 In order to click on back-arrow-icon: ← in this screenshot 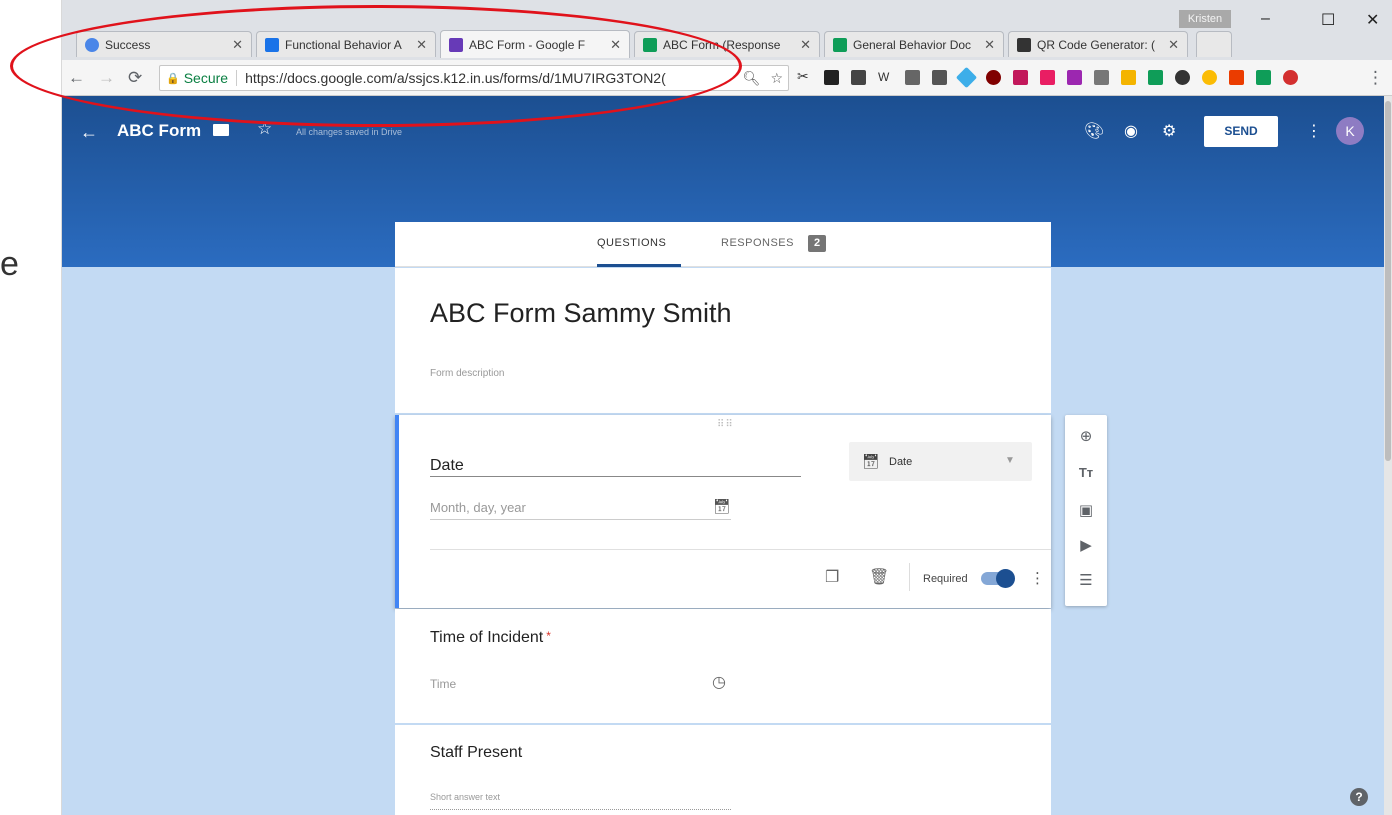, I will do `click(89, 132)`.